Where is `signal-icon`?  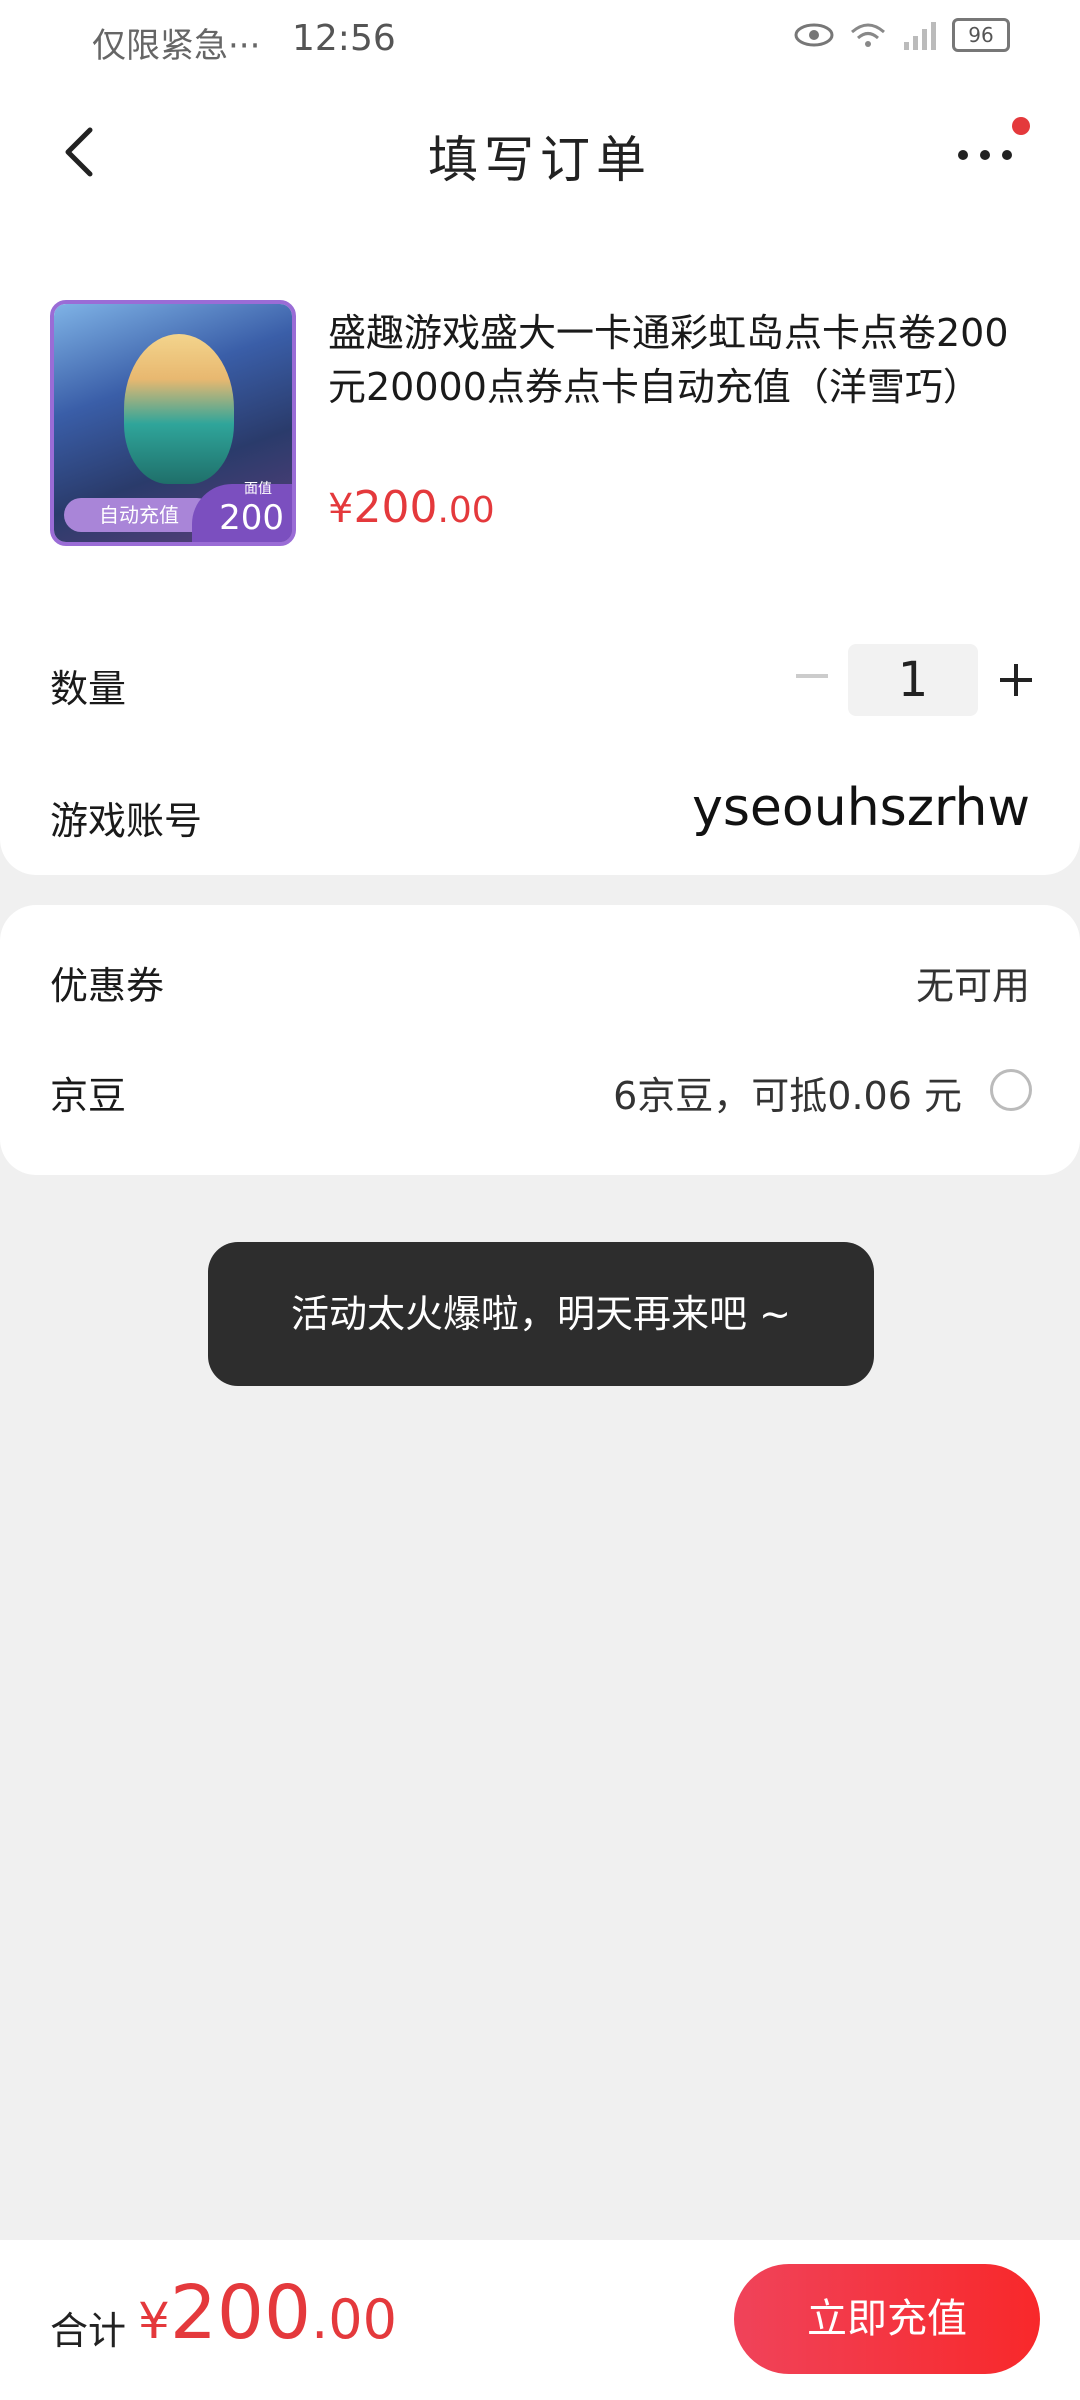 signal-icon is located at coordinates (920, 36).